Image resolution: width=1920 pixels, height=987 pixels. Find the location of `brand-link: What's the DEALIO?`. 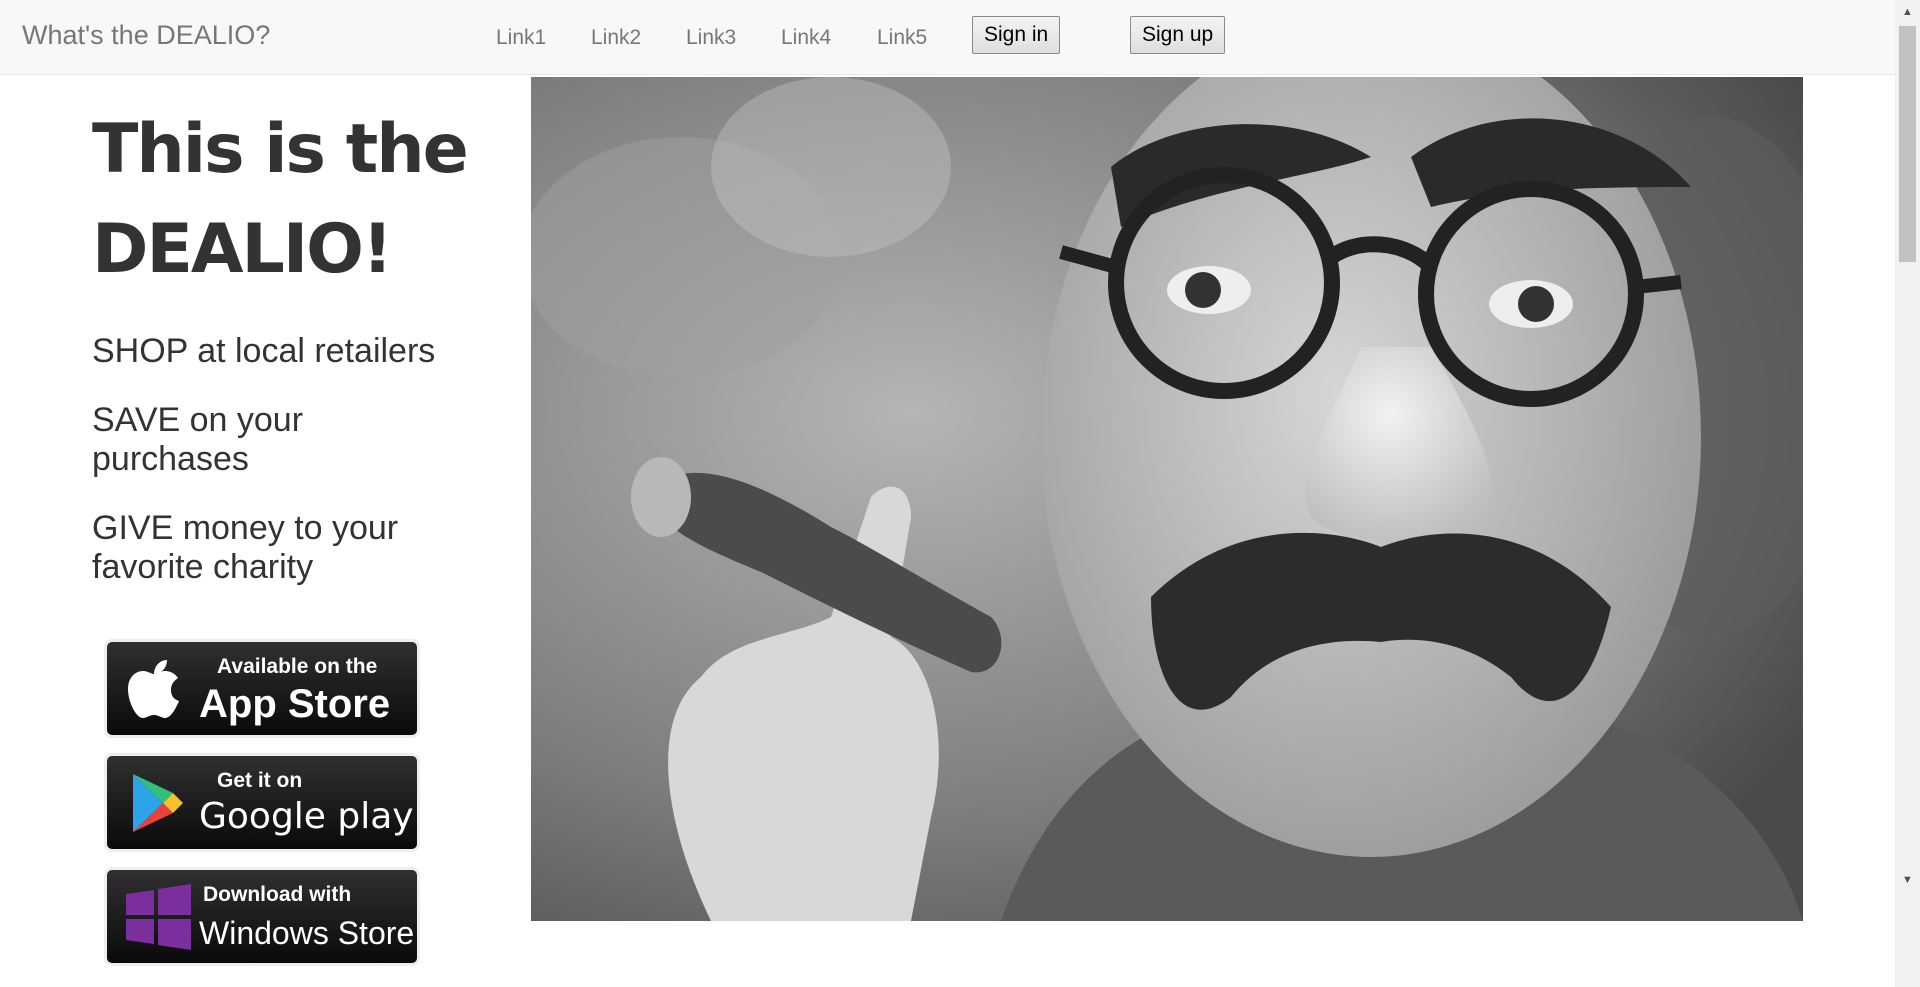

brand-link: What's the DEALIO? is located at coordinates (146, 35).